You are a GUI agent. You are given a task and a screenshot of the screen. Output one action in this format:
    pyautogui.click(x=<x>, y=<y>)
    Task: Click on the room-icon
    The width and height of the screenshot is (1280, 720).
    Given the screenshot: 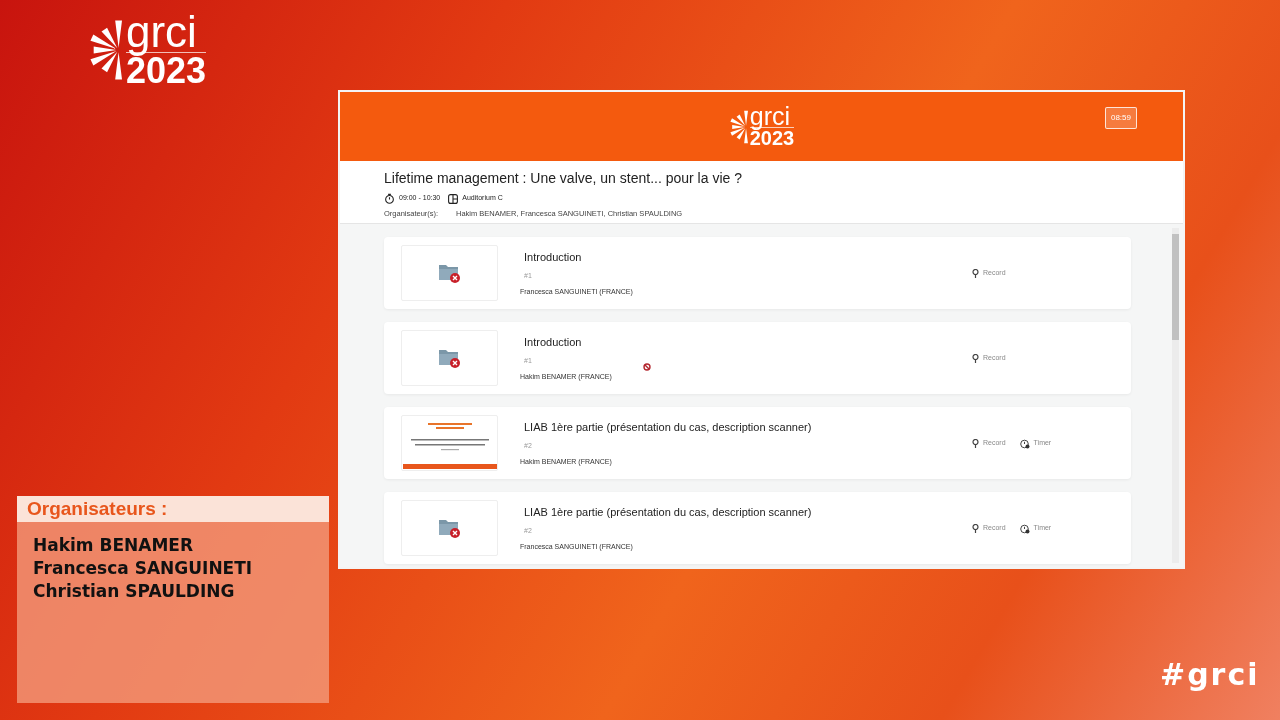 What is the action you would take?
    pyautogui.click(x=453, y=198)
    